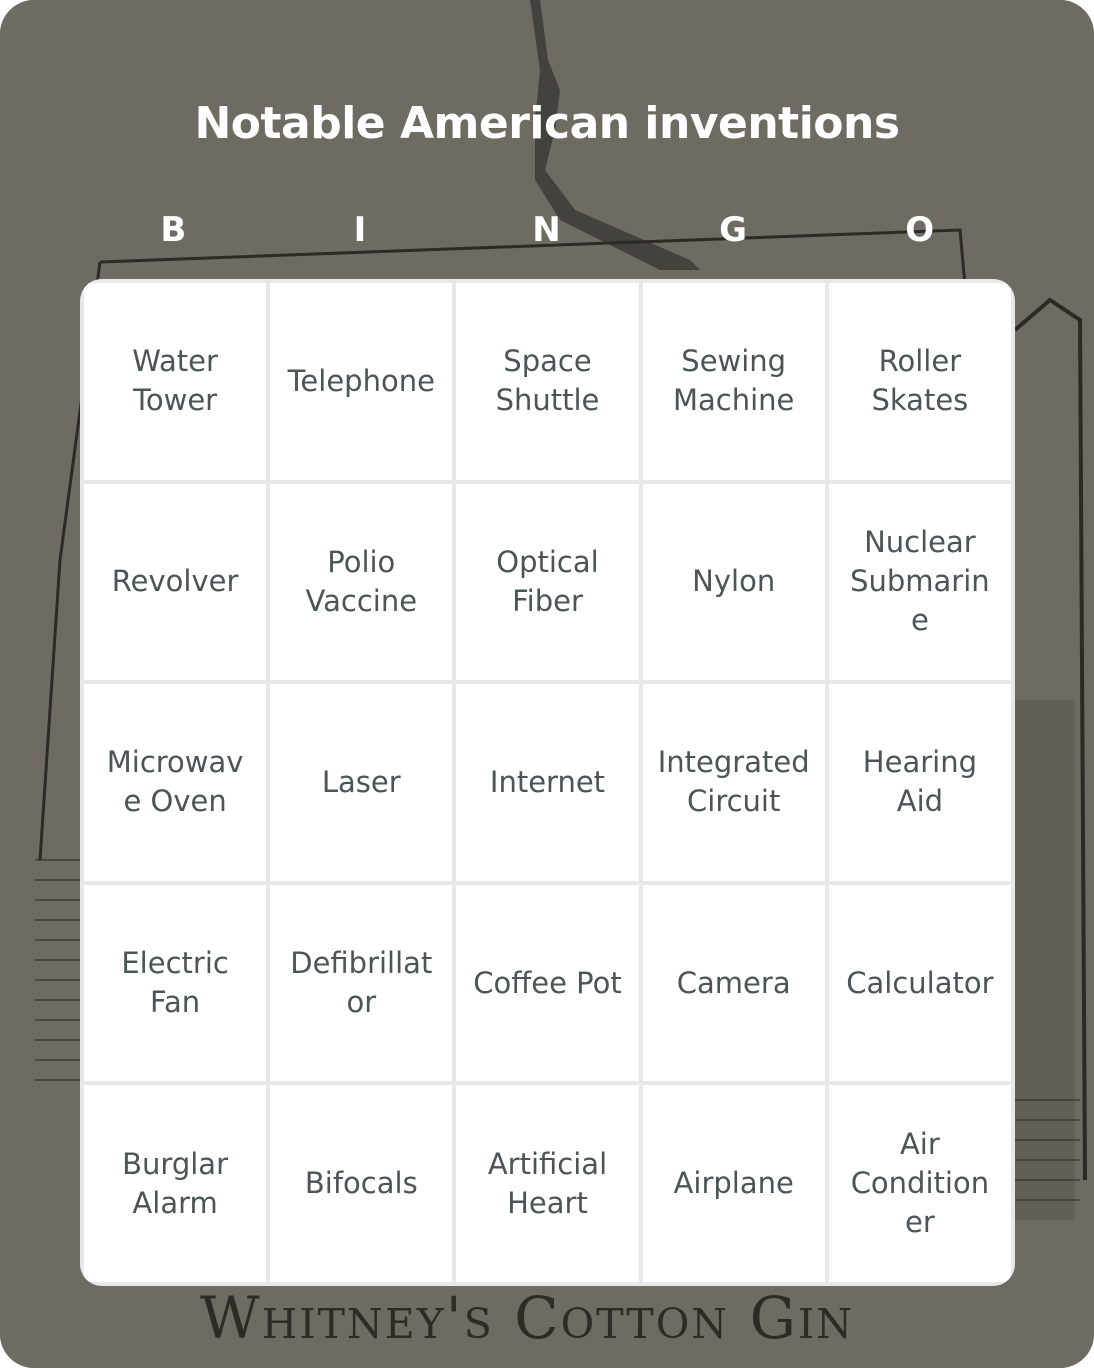 The height and width of the screenshot is (1368, 1094). Describe the element at coordinates (919, 582) in the screenshot. I see `bingo-cell: Nuclear Submarine` at that location.